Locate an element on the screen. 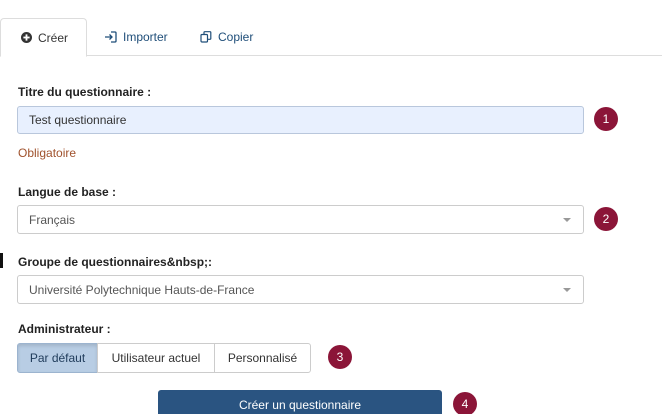  tab-importer: Importer is located at coordinates (136, 37).